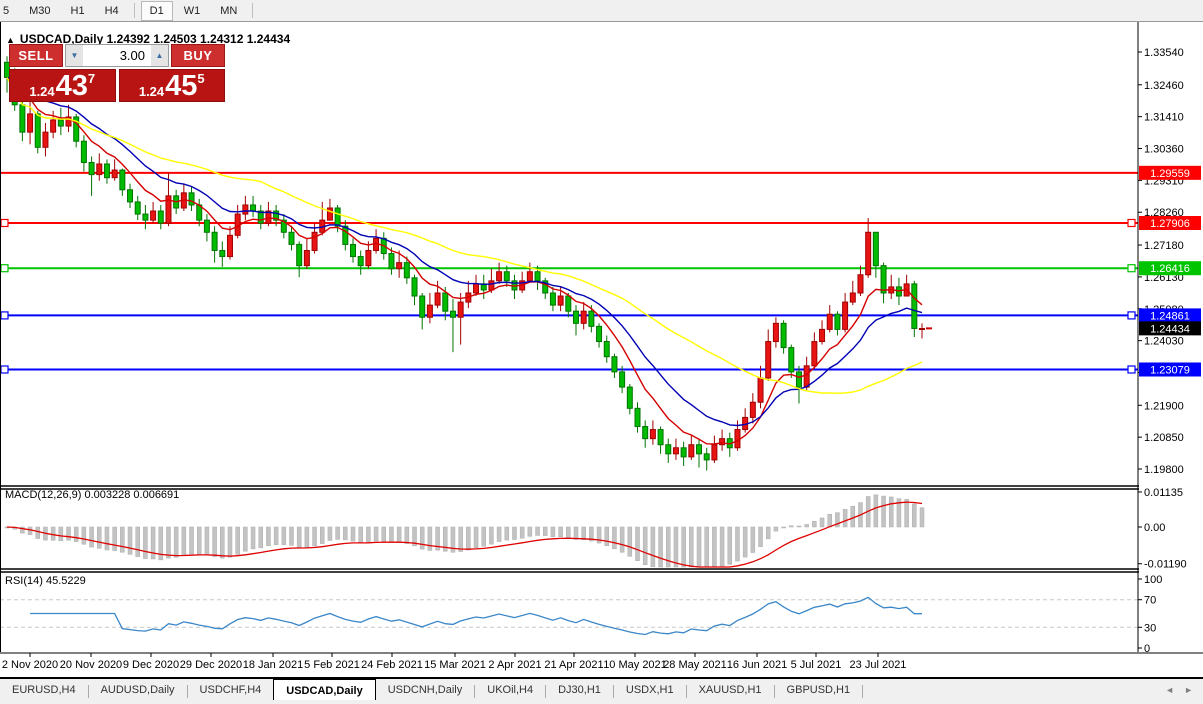 The image size is (1203, 704). I want to click on tab-dj30-h1: DJ30,H1, so click(579, 689).